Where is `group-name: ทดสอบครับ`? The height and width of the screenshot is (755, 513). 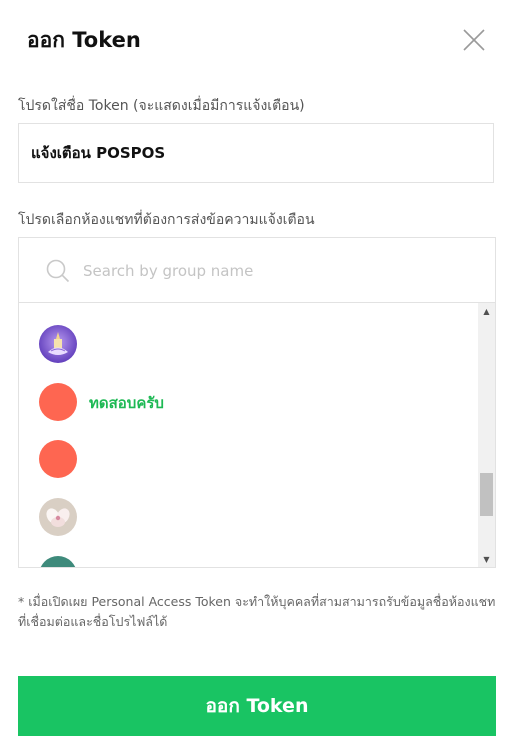
group-name: ทดสอบครับ is located at coordinates (126, 403).